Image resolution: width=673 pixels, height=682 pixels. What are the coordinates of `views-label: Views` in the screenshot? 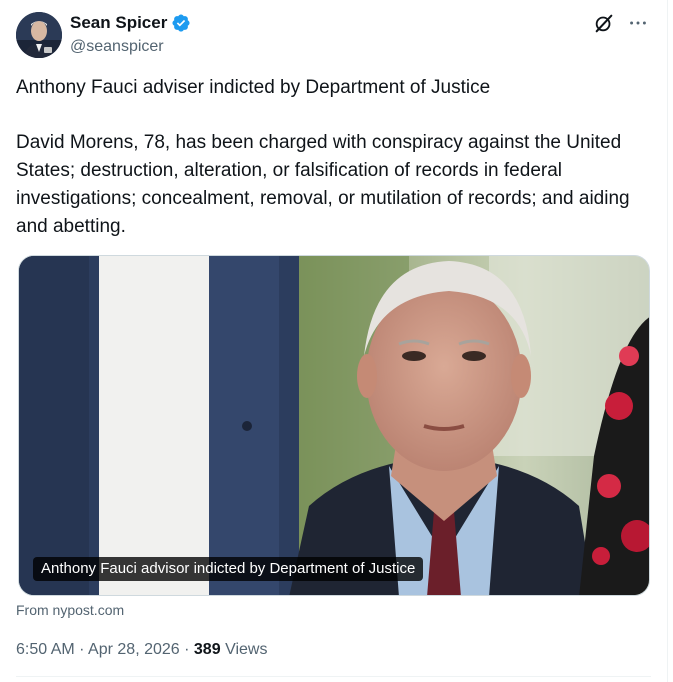 It's located at (246, 649).